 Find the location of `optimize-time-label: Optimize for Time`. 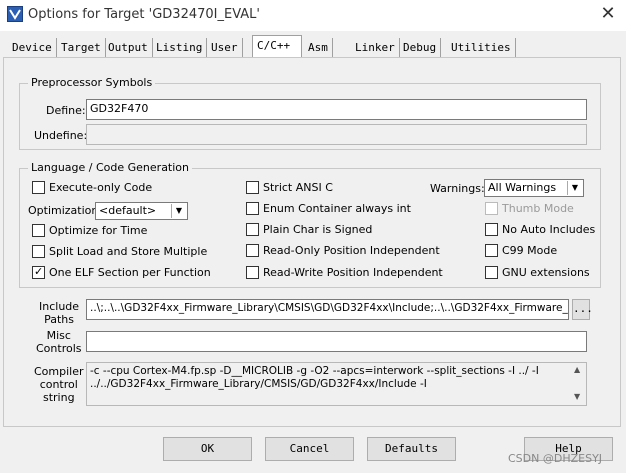

optimize-time-label: Optimize for Time is located at coordinates (98, 230).